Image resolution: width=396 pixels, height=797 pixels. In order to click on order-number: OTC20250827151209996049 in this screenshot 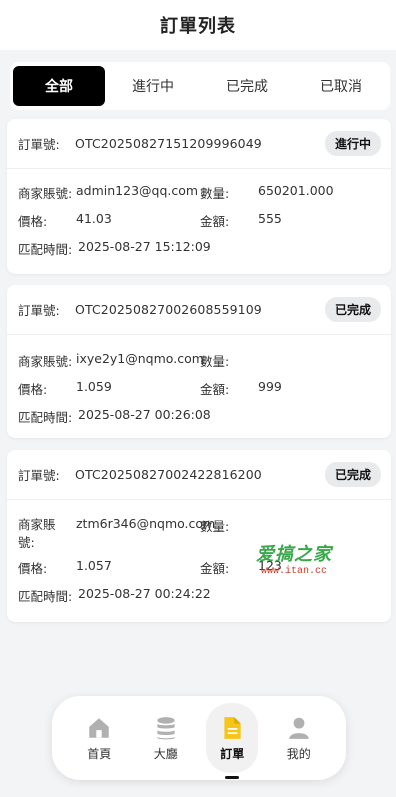, I will do `click(168, 143)`.